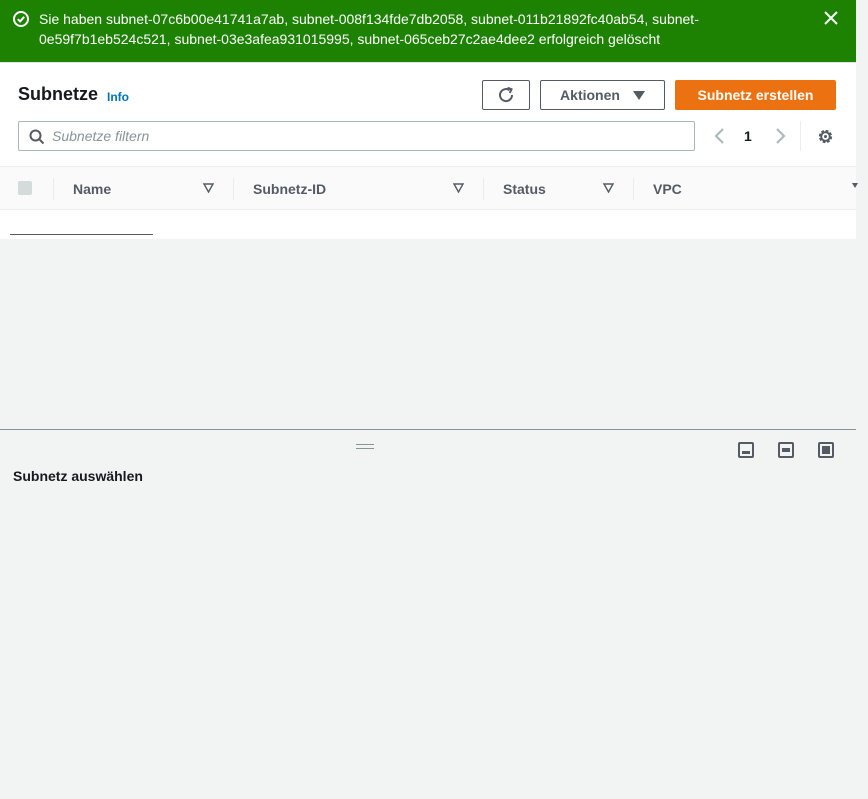  What do you see at coordinates (428, 429) in the screenshot?
I see `split-panel-divider` at bounding box center [428, 429].